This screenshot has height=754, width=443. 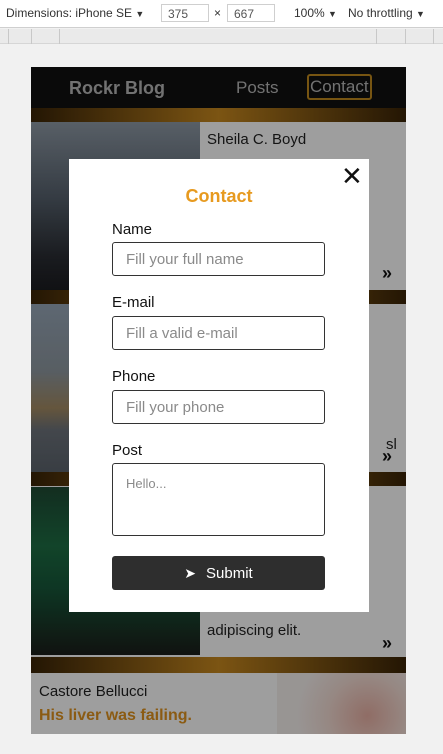 I want to click on submit-button: ➤ Submit, so click(x=218, y=573).